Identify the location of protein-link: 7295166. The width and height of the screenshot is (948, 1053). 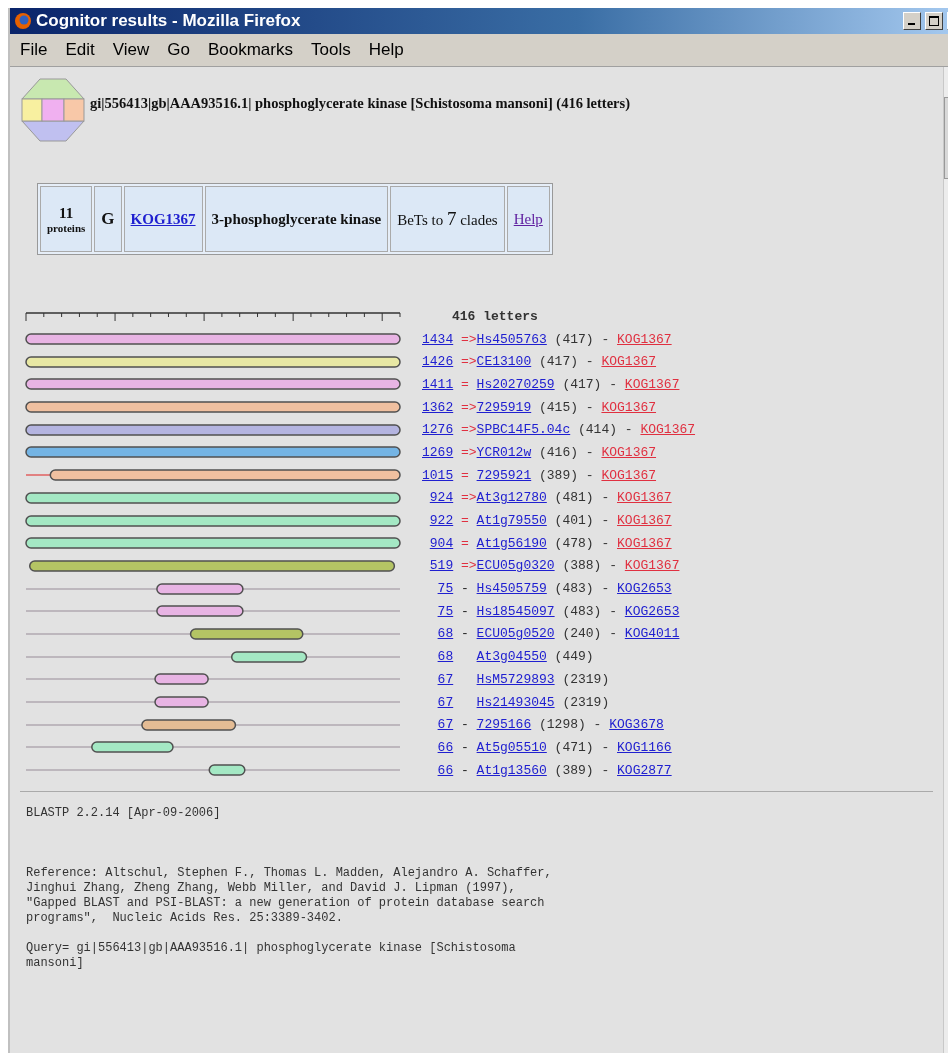
(504, 725).